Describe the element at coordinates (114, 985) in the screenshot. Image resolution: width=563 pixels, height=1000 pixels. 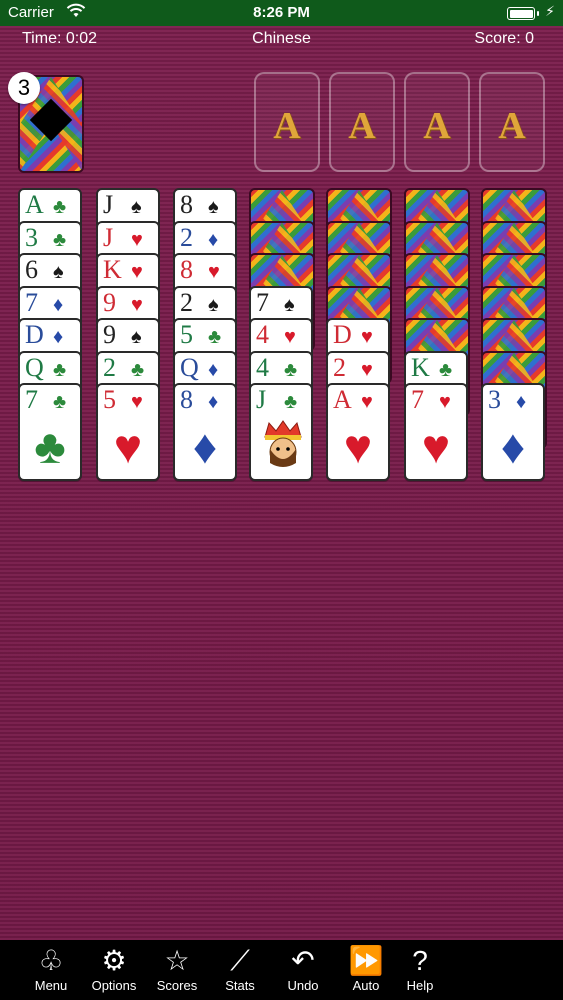
I see `toolbar-button-label: Options` at that location.